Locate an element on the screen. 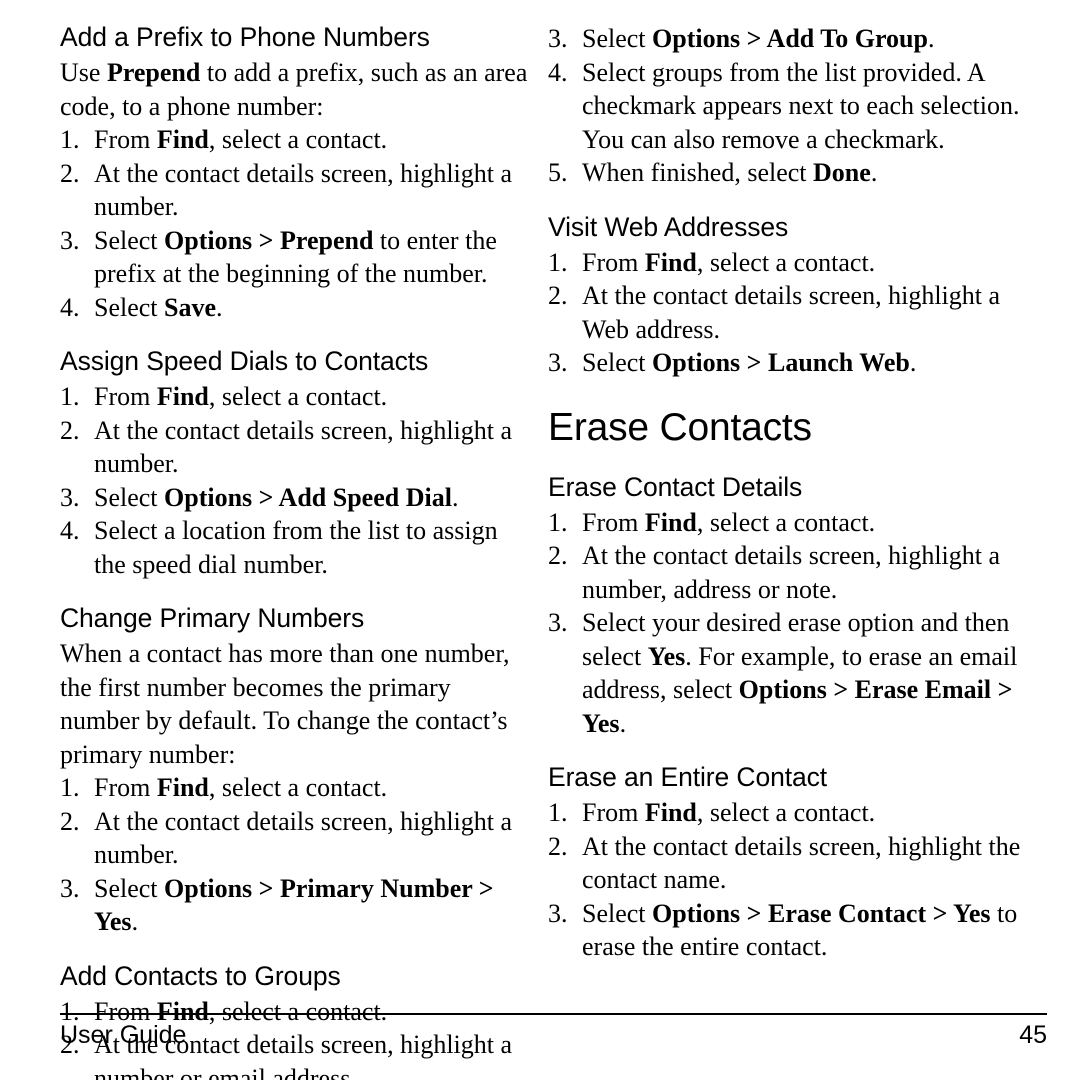  section-title: Erase Contacts is located at coordinates (680, 427).